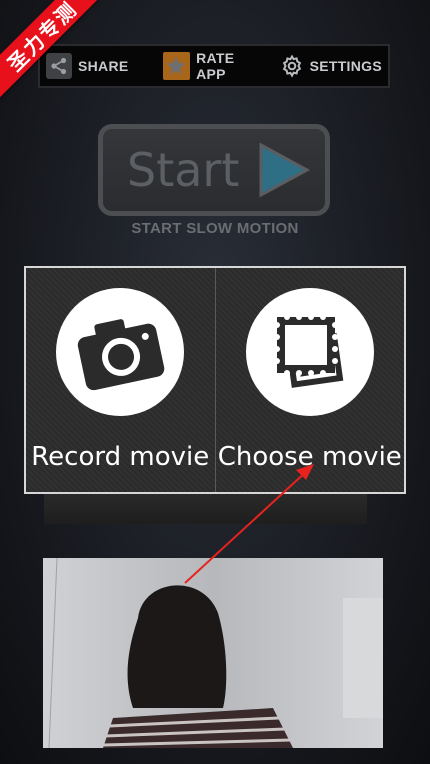 This screenshot has height=764, width=430. I want to click on choose-movie-button: Choose movie, so click(309, 380).